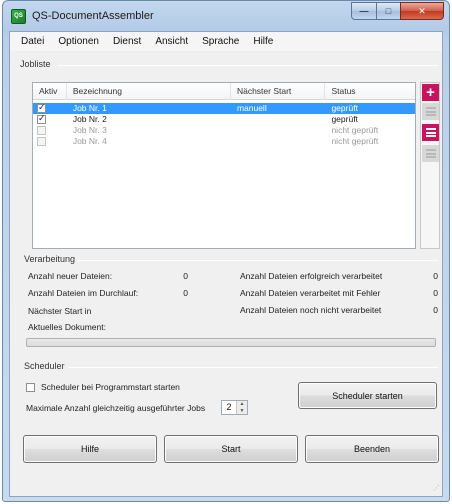  What do you see at coordinates (430, 92) in the screenshot?
I see `add-icon: +` at bounding box center [430, 92].